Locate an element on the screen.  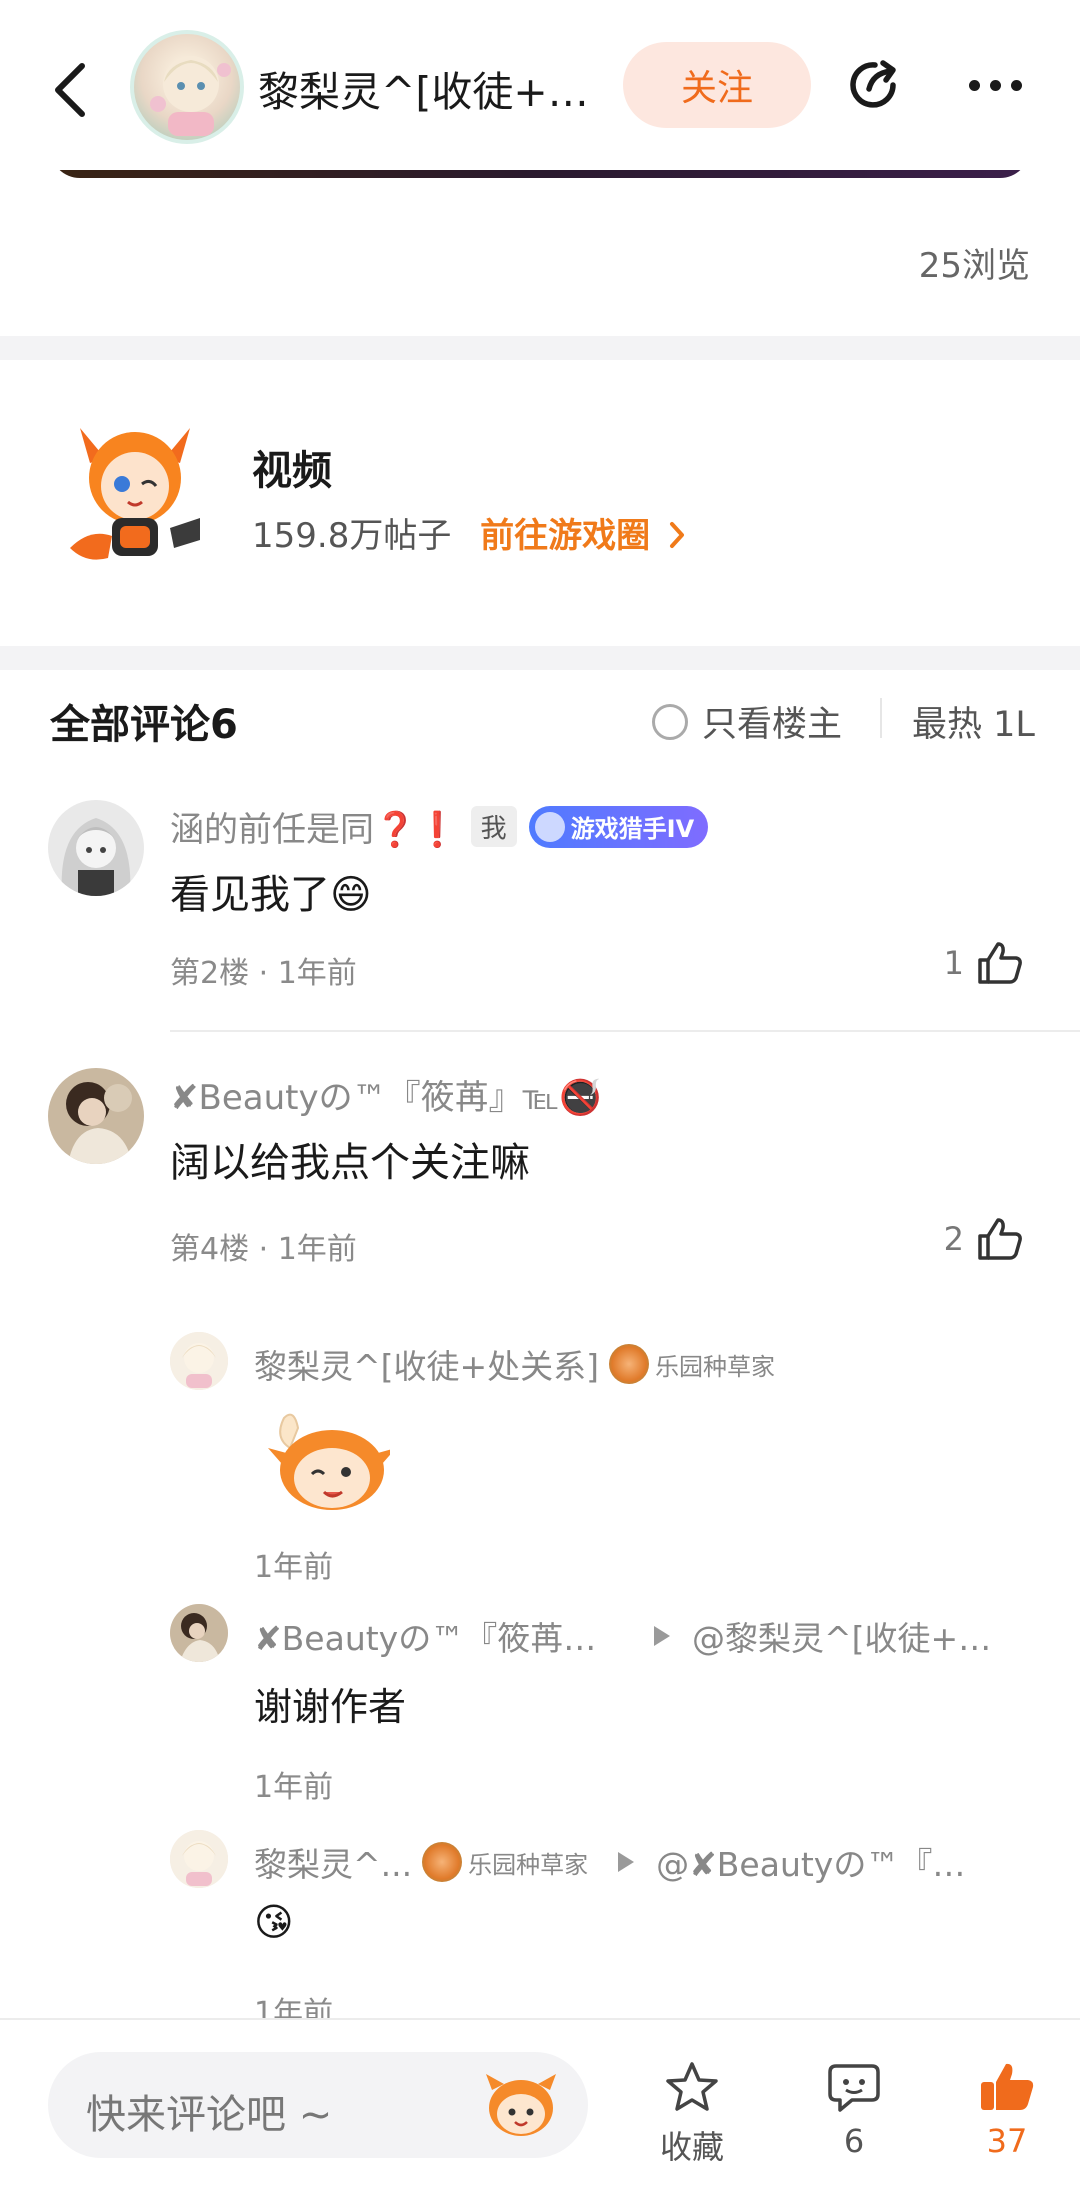
comment-like-count: 2 is located at coordinates (953, 1239).